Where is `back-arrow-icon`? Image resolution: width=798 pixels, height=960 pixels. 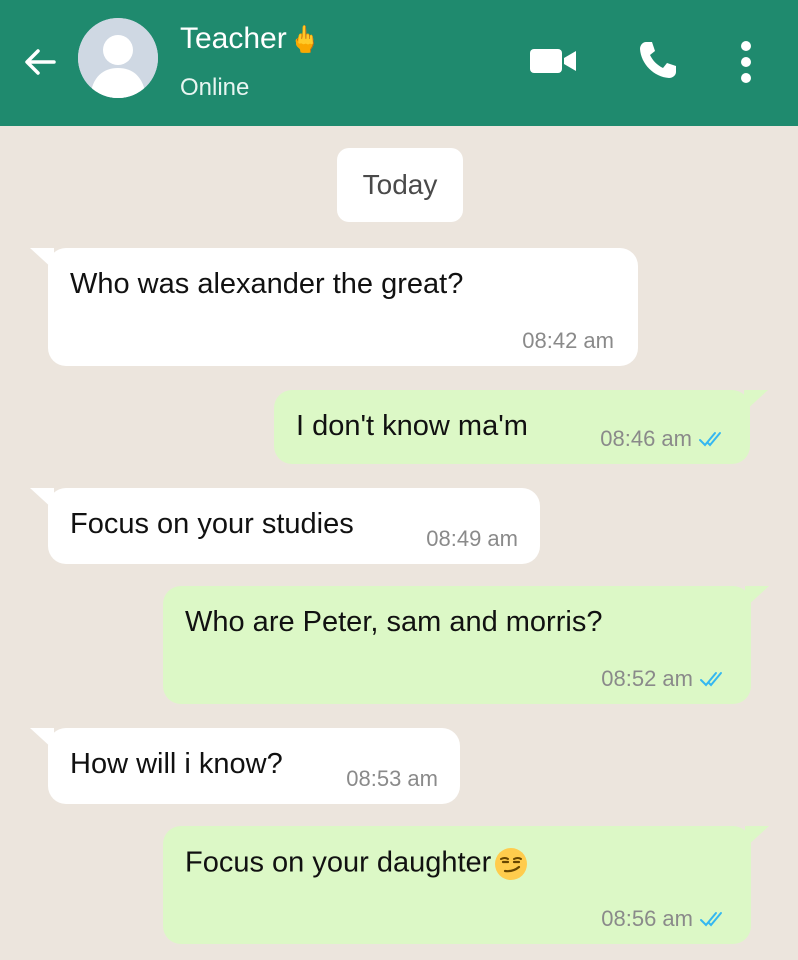 back-arrow-icon is located at coordinates (40, 62).